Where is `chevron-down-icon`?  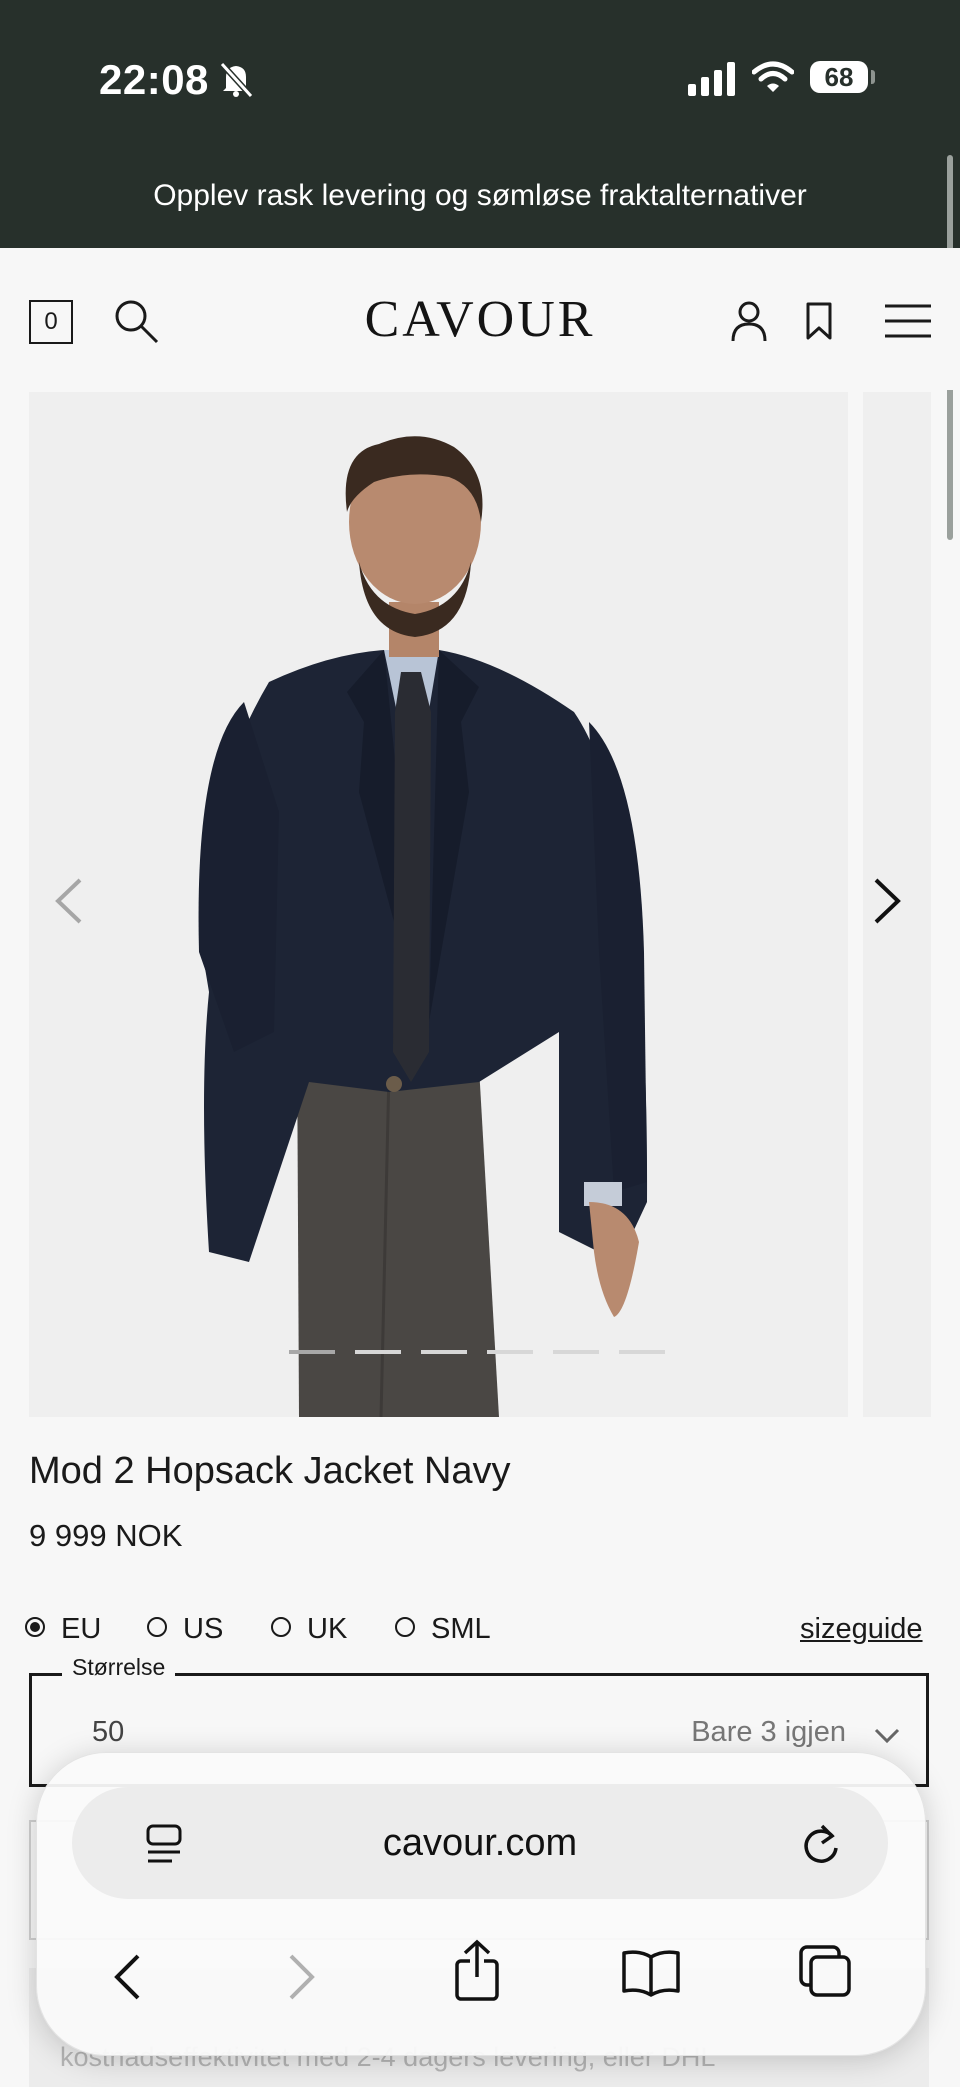
chevron-down-icon is located at coordinates (887, 1736).